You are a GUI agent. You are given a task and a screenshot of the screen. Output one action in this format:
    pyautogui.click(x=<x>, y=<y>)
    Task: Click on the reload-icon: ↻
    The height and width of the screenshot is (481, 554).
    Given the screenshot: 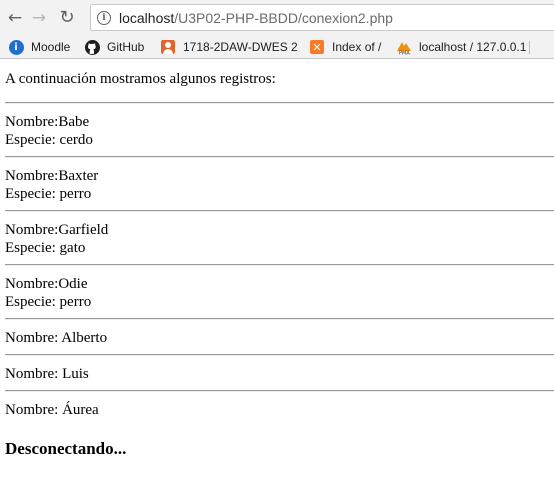 What is the action you would take?
    pyautogui.click(x=67, y=18)
    